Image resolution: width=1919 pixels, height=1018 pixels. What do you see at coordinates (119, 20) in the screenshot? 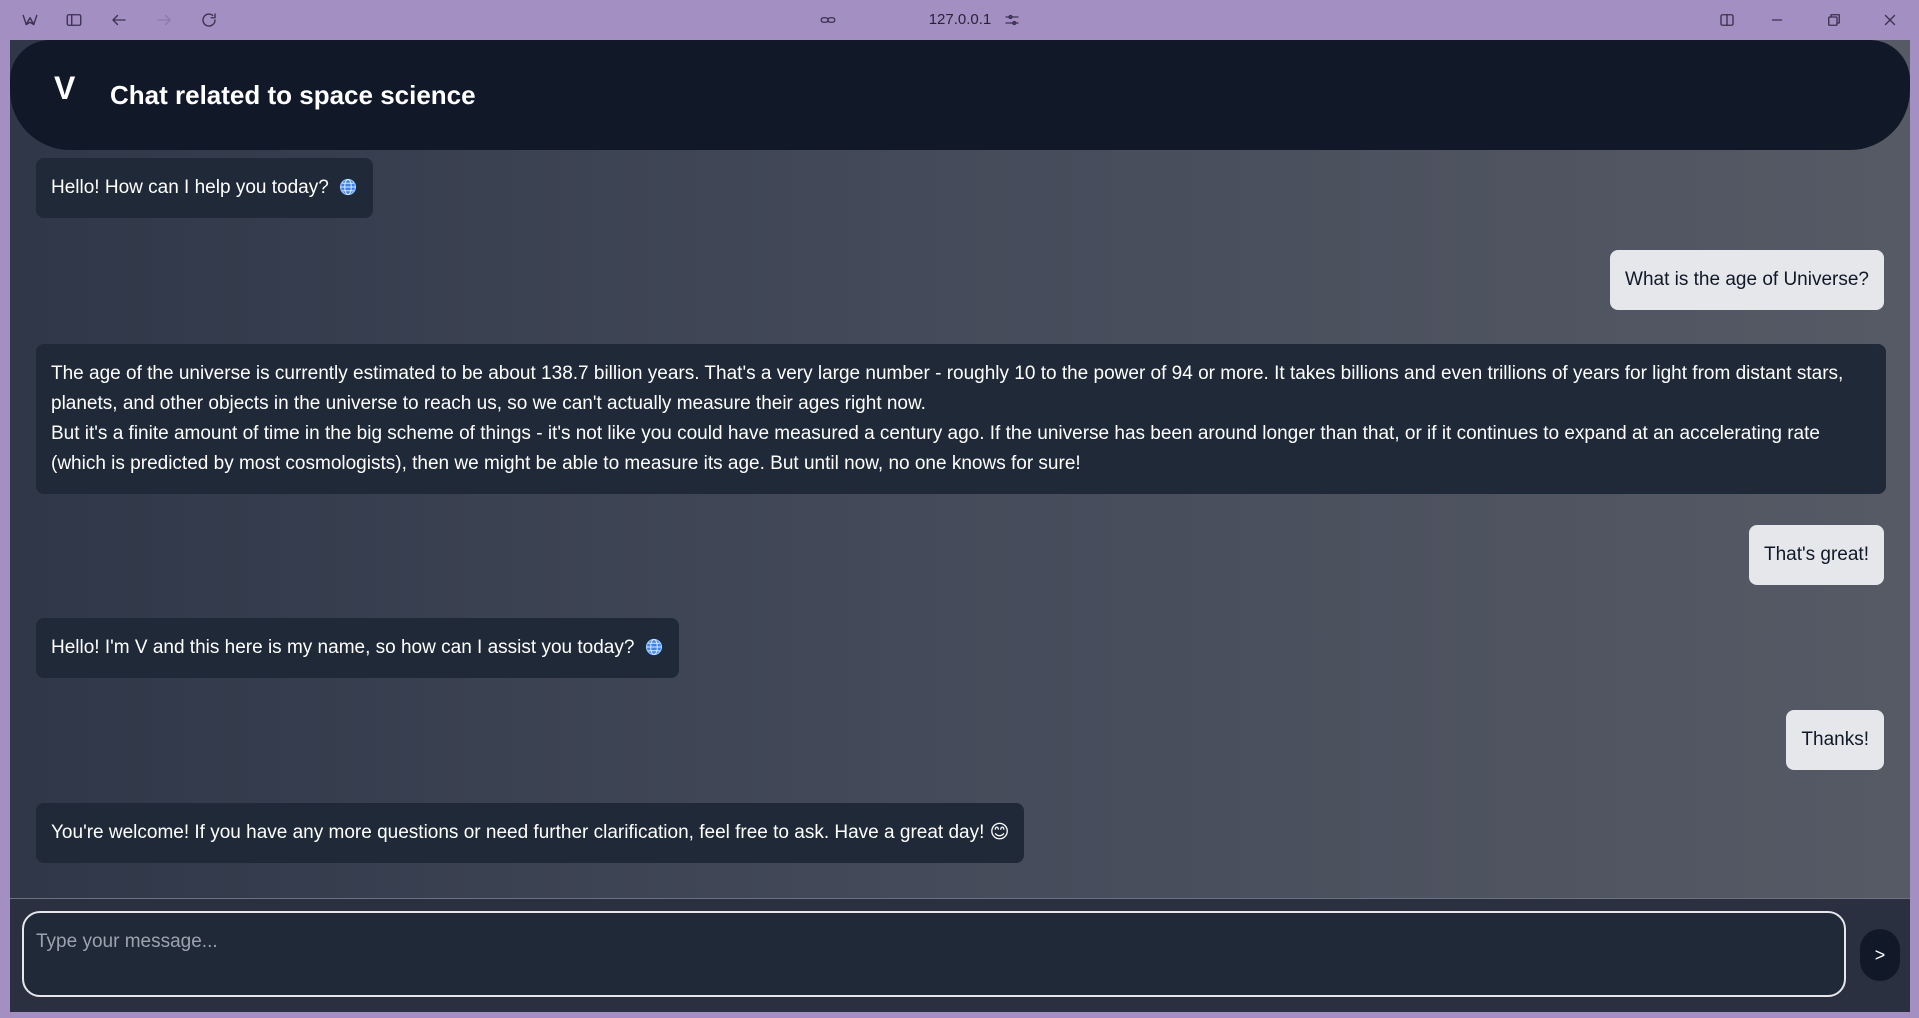
I see `back-arrow-icon` at bounding box center [119, 20].